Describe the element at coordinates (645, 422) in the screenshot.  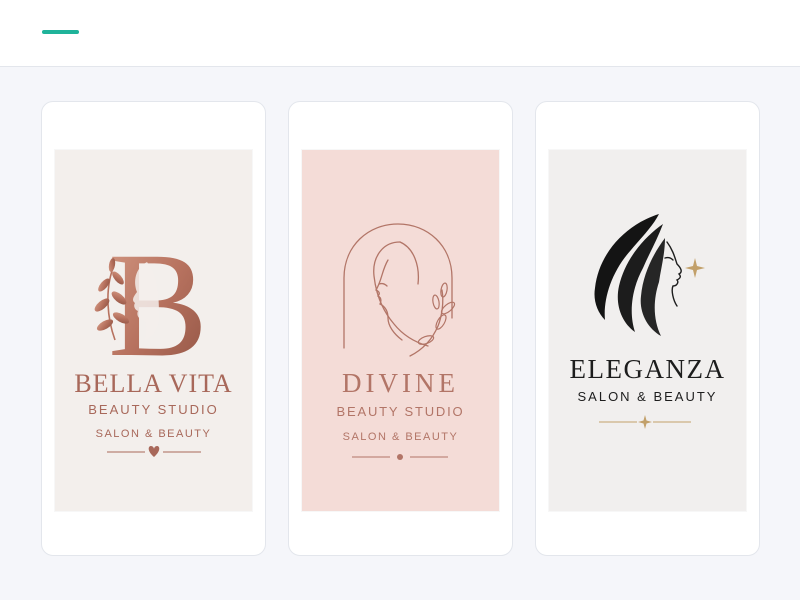
I see `star-icon` at that location.